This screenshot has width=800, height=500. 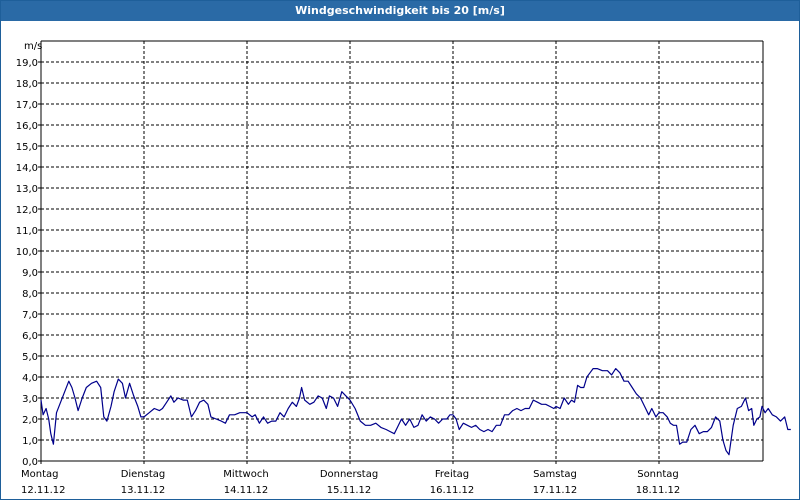 What do you see at coordinates (30, 273) in the screenshot?
I see `y-tick-label: 9,0` at bounding box center [30, 273].